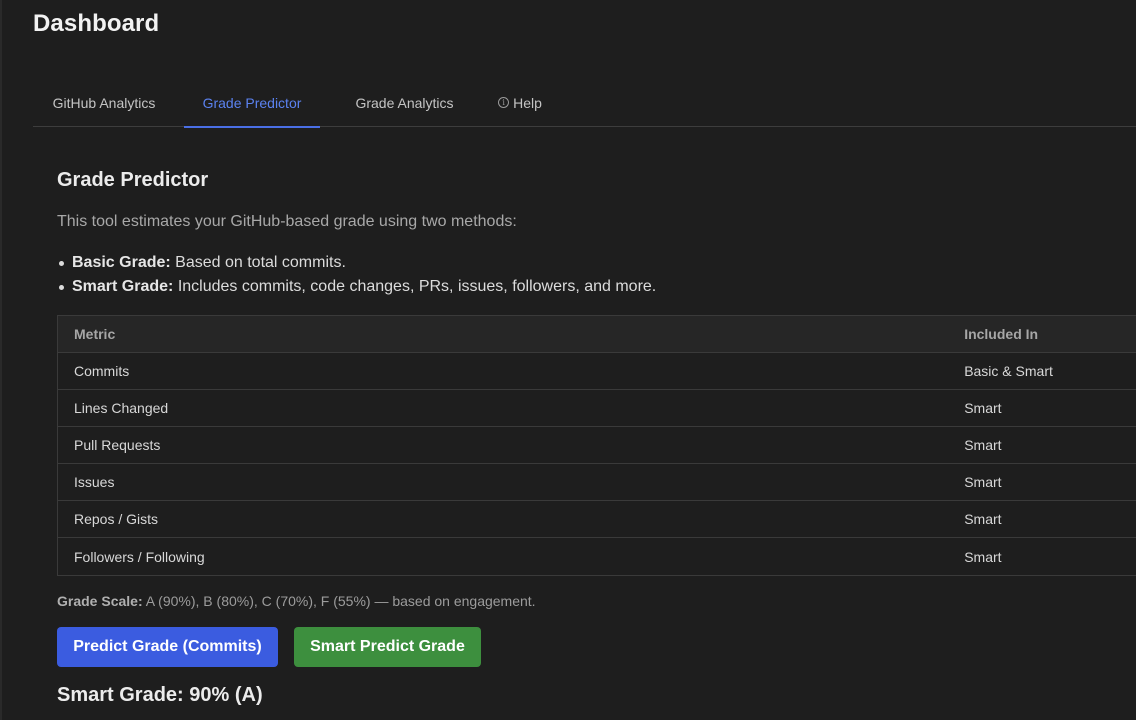  I want to click on cell-metric: Lines Changed, so click(121, 408).